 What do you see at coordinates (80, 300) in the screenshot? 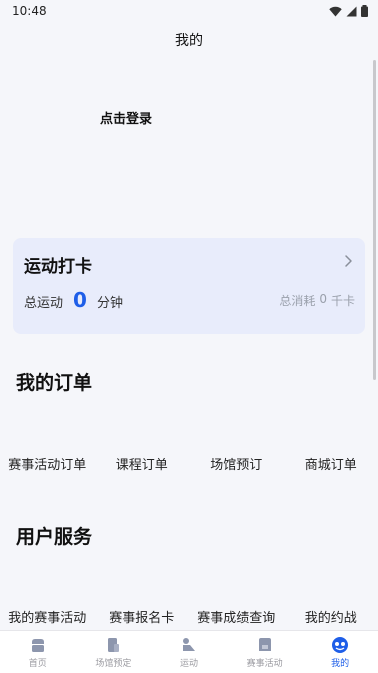
I see `total-value: 0` at bounding box center [80, 300].